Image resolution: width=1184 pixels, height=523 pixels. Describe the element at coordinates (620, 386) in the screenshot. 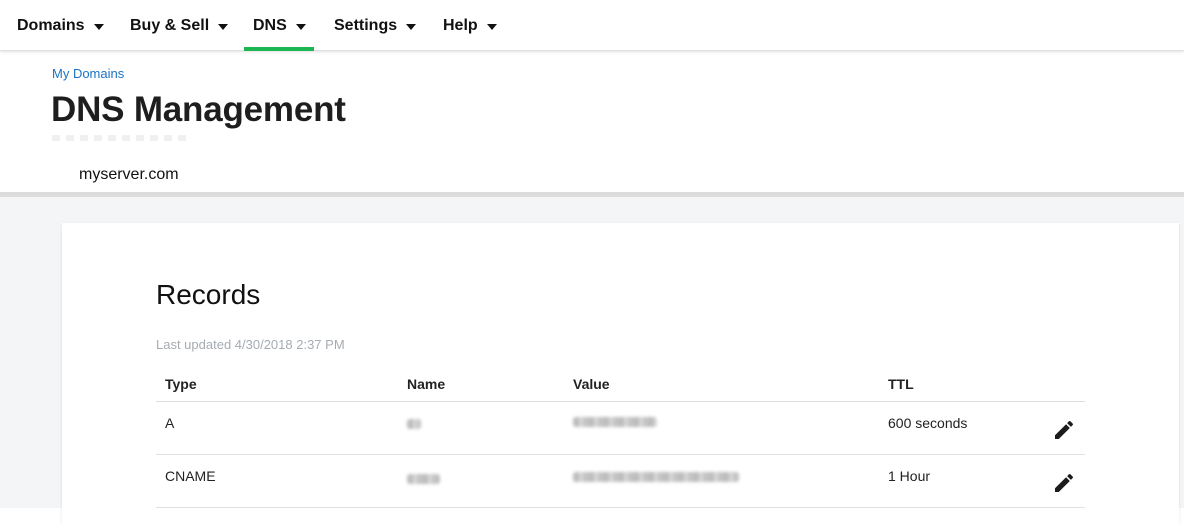

I see `table-header: Type Name Value TTL` at that location.